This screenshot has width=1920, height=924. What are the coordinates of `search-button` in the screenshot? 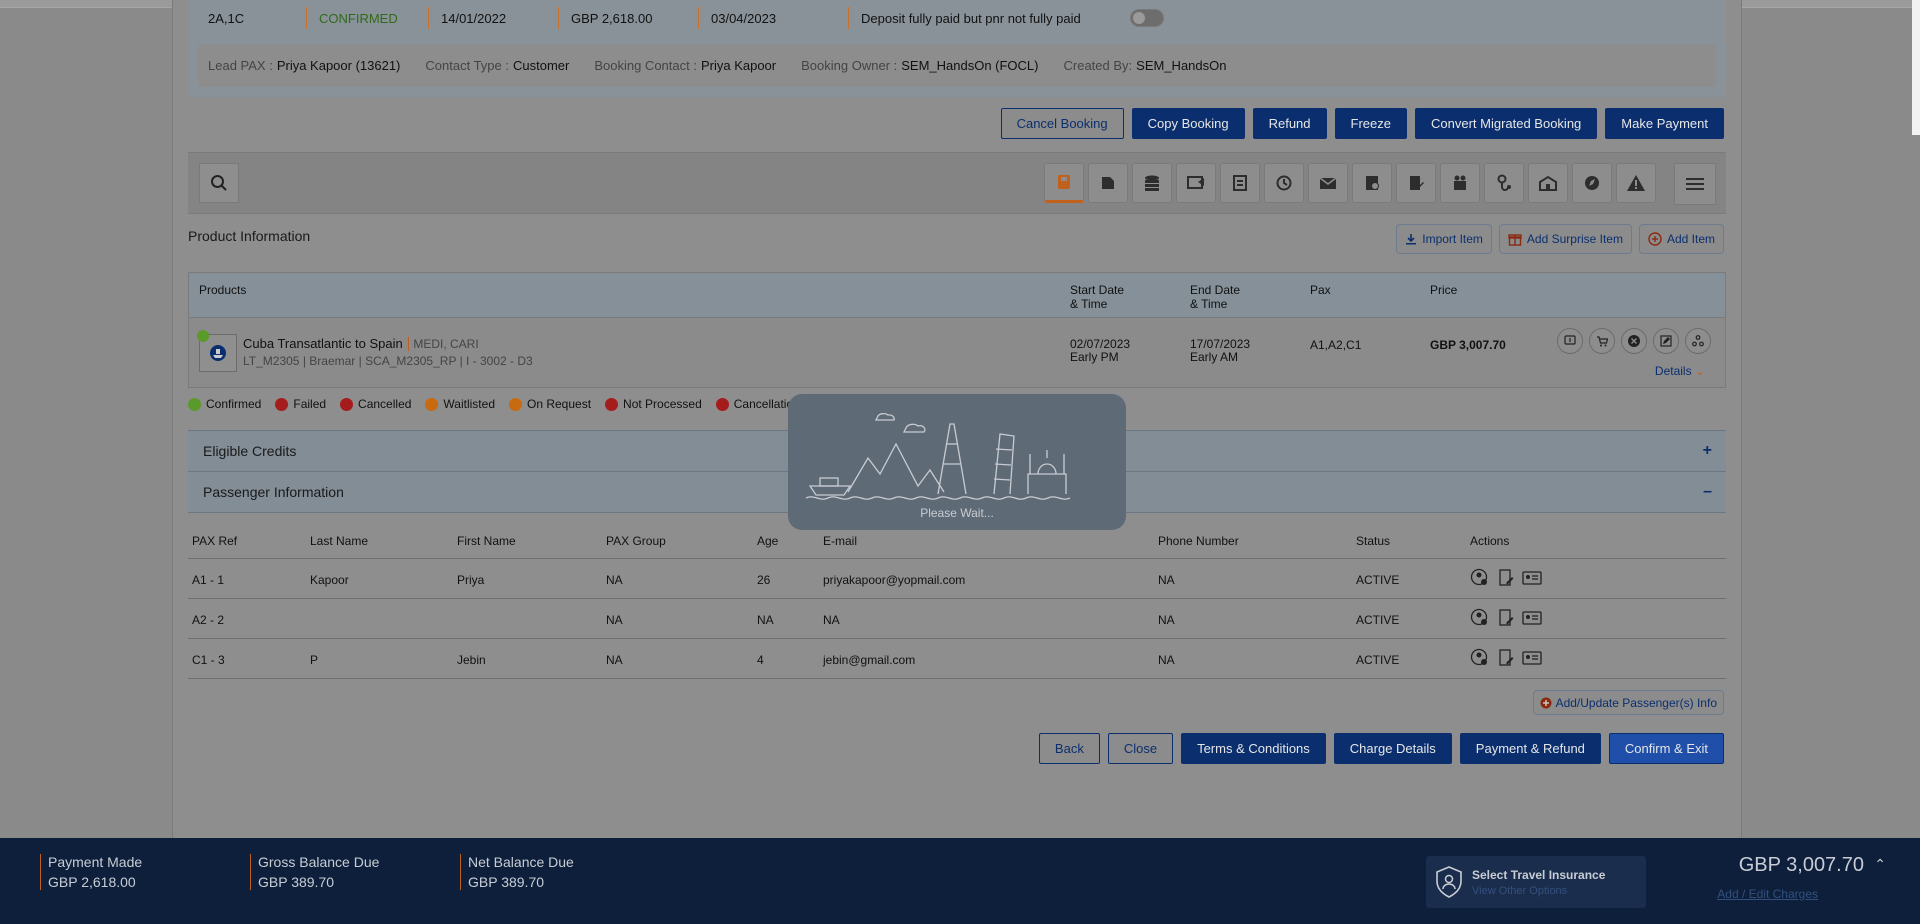 It's located at (219, 183).